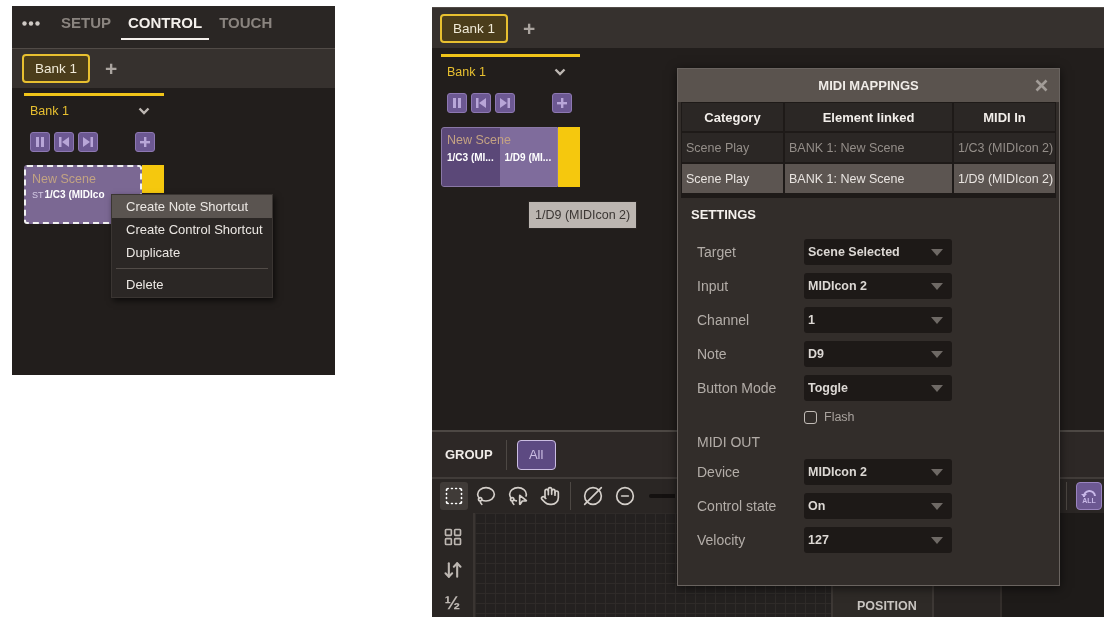 The image size is (1114, 642). I want to click on property-item: POSITION, so click(894, 606).